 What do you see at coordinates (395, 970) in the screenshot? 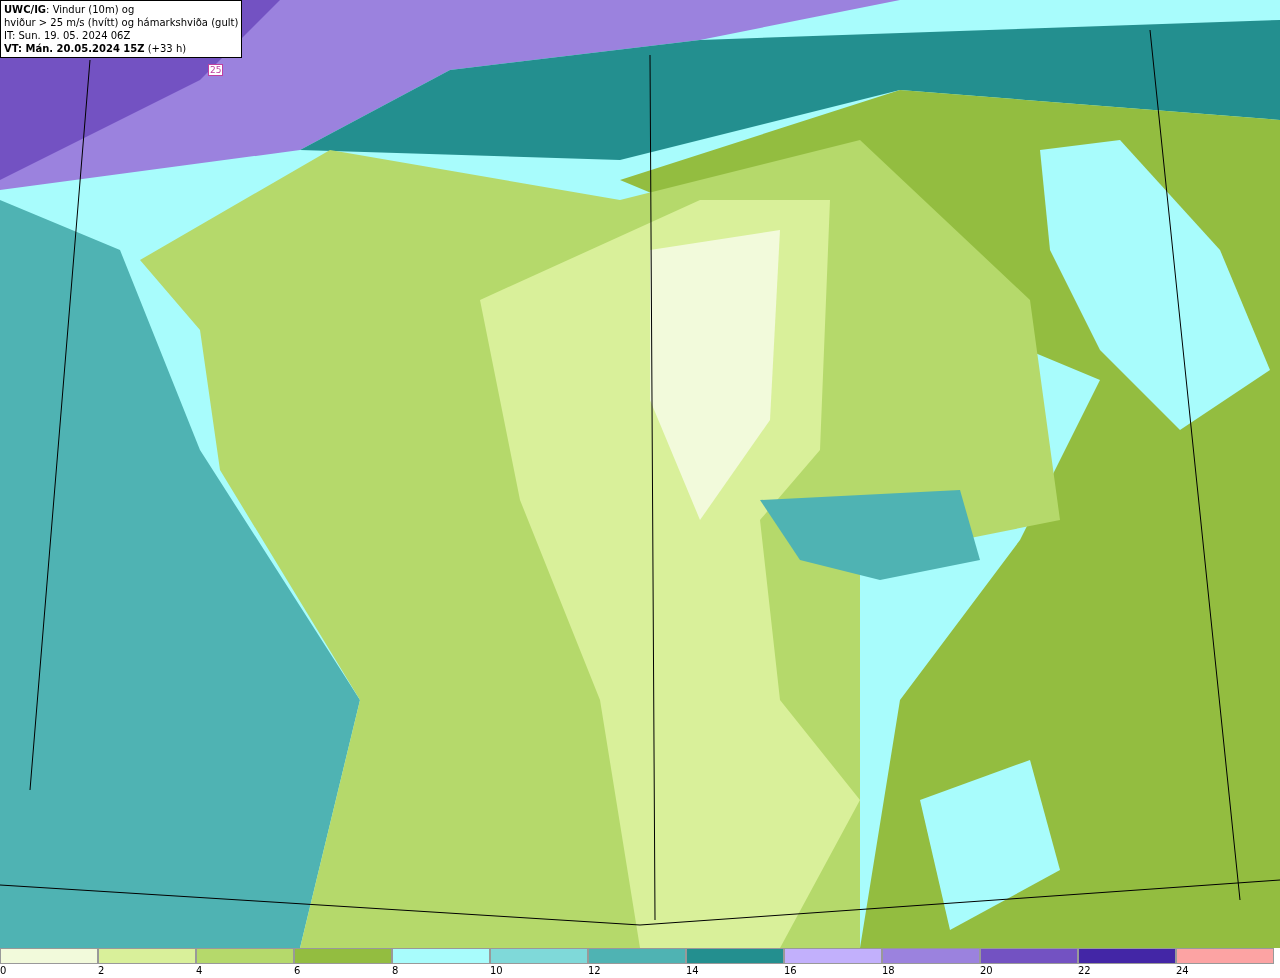
I see `legend-label: 8` at bounding box center [395, 970].